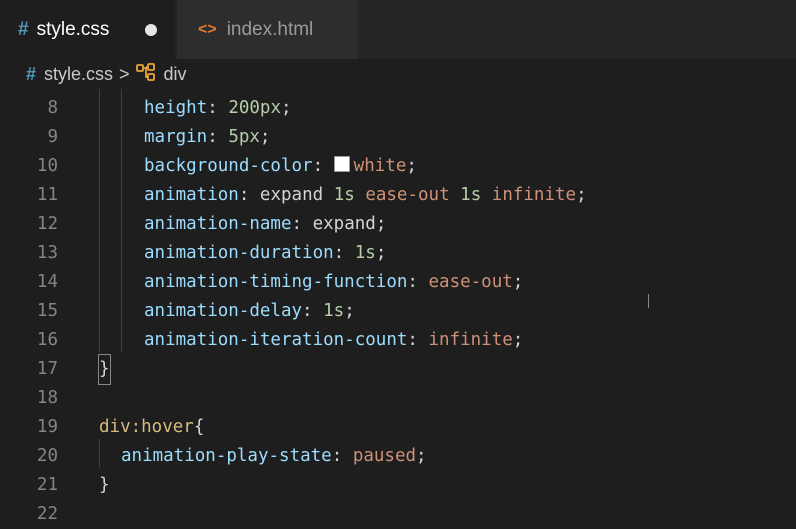 The image size is (796, 529). What do you see at coordinates (47, 456) in the screenshot?
I see `line-number: 20` at bounding box center [47, 456].